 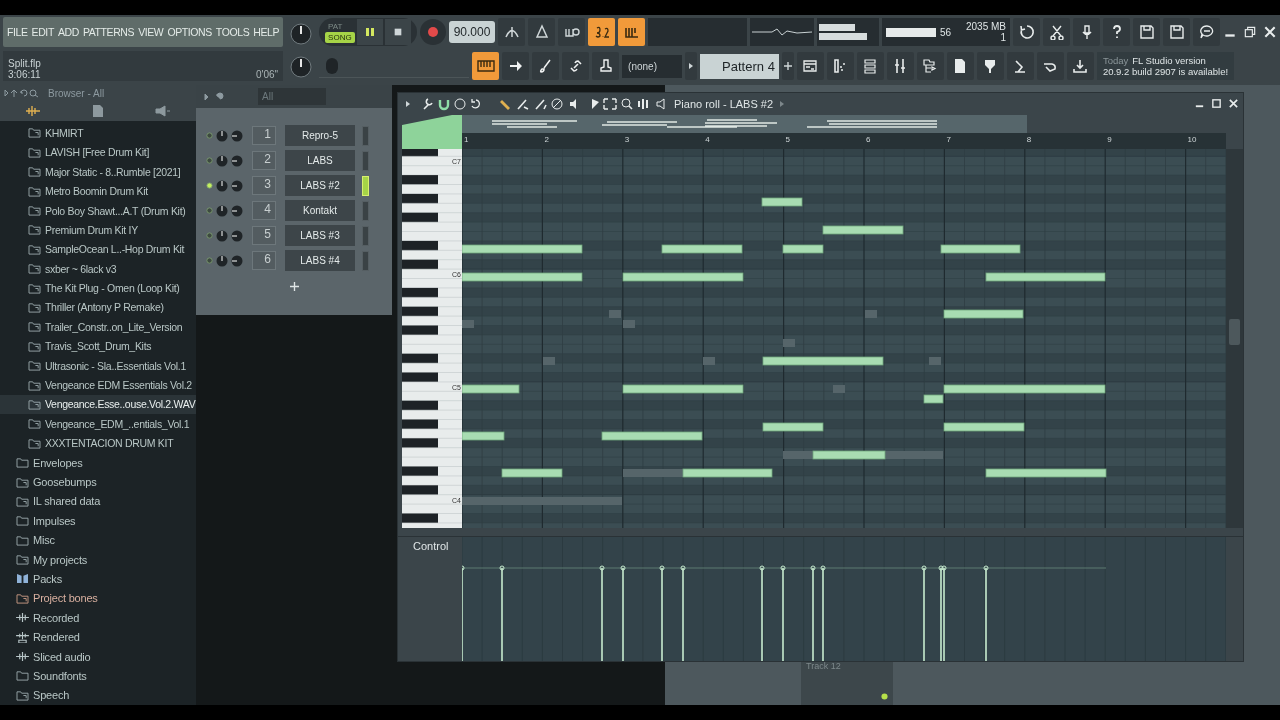 What do you see at coordinates (1250, 32) in the screenshot?
I see `restore-icon` at bounding box center [1250, 32].